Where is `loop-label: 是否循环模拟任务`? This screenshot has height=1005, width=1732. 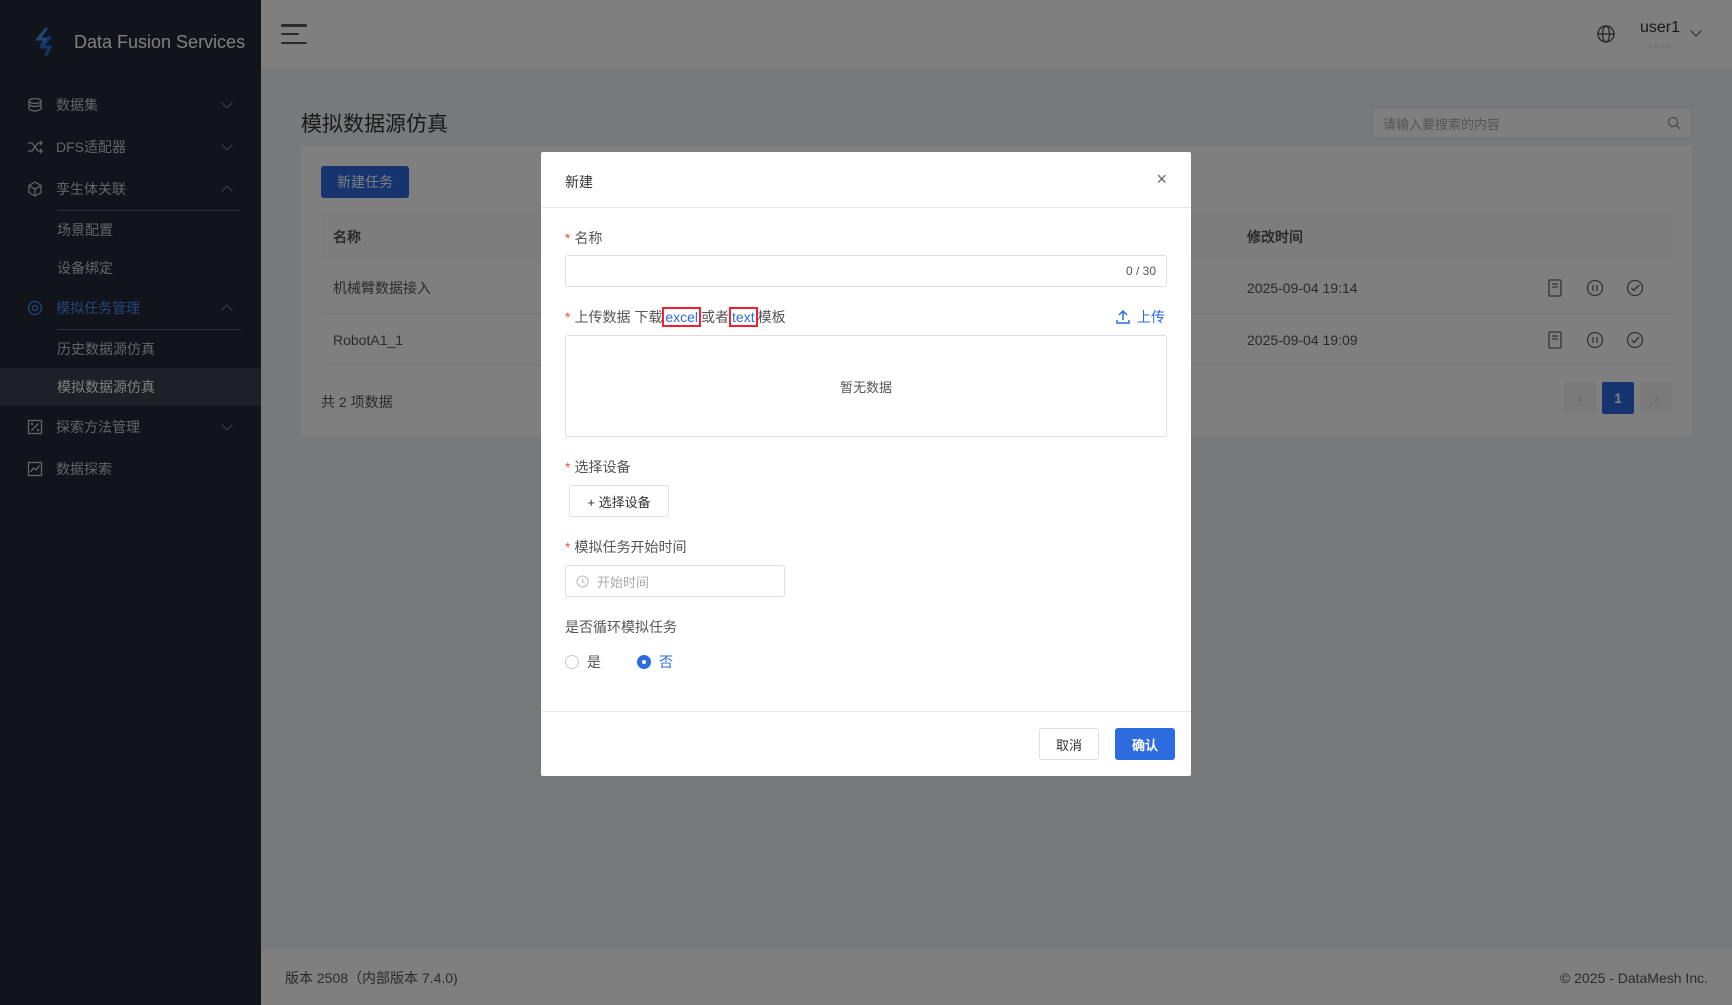
loop-label: 是否循环模拟任务 is located at coordinates (621, 627).